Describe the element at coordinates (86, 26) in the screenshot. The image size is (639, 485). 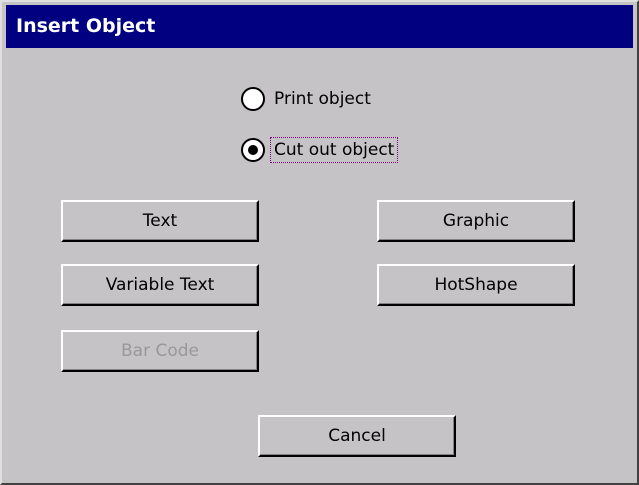
I see `dialog-title: Insert Object` at that location.